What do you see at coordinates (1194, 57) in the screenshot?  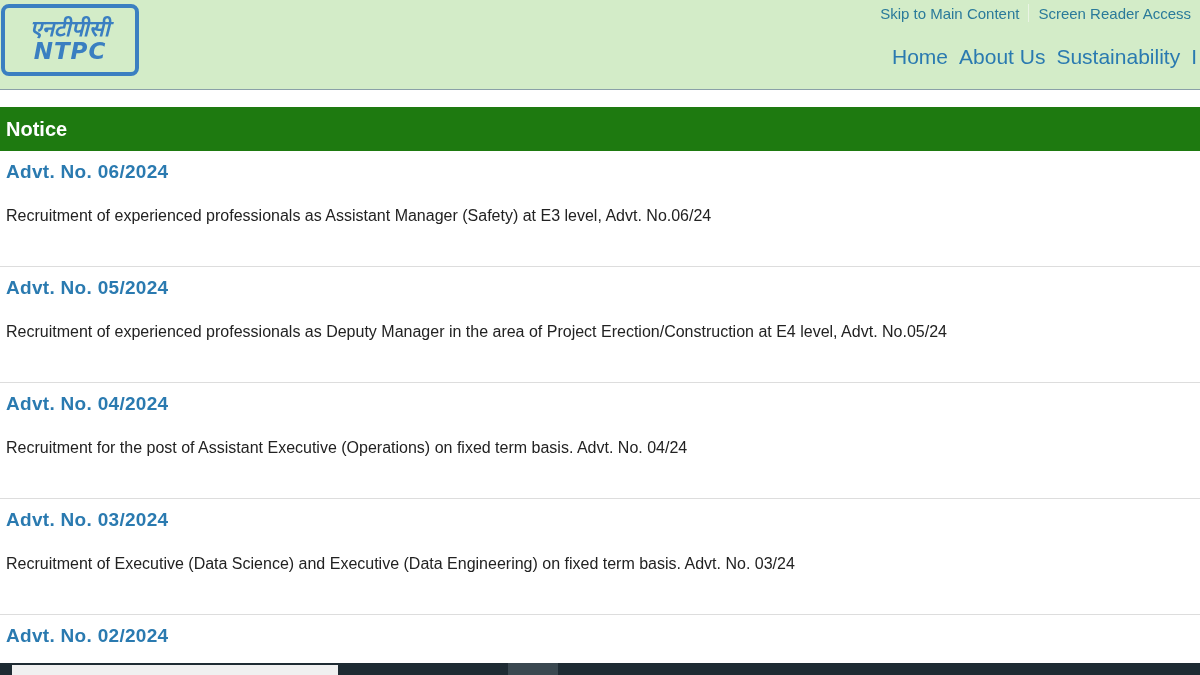 I see `nav-link: I` at bounding box center [1194, 57].